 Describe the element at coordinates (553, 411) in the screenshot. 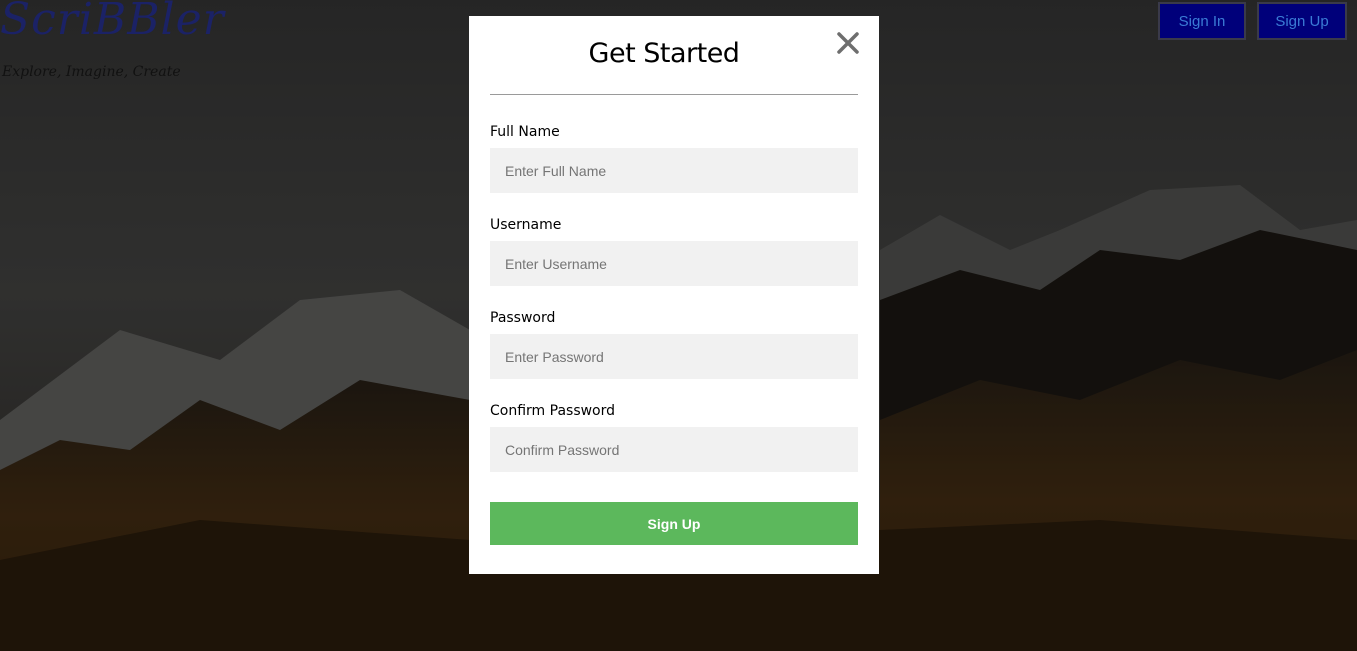

I see `confirm-password-label: Confirm Password` at that location.